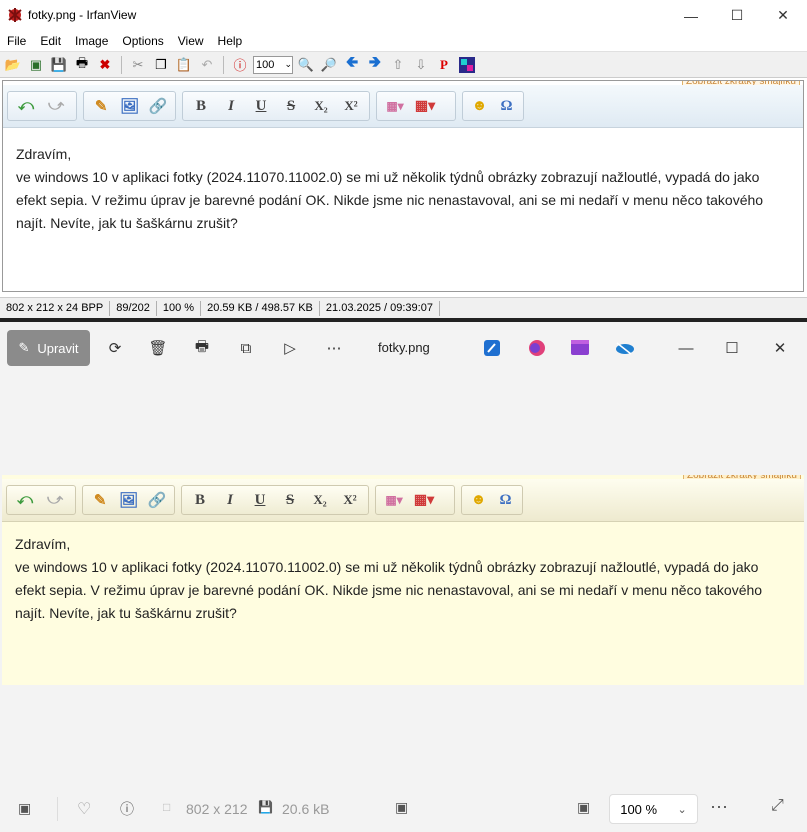 This screenshot has width=807, height=832. What do you see at coordinates (91, 41) in the screenshot?
I see `menu-image: Image` at bounding box center [91, 41].